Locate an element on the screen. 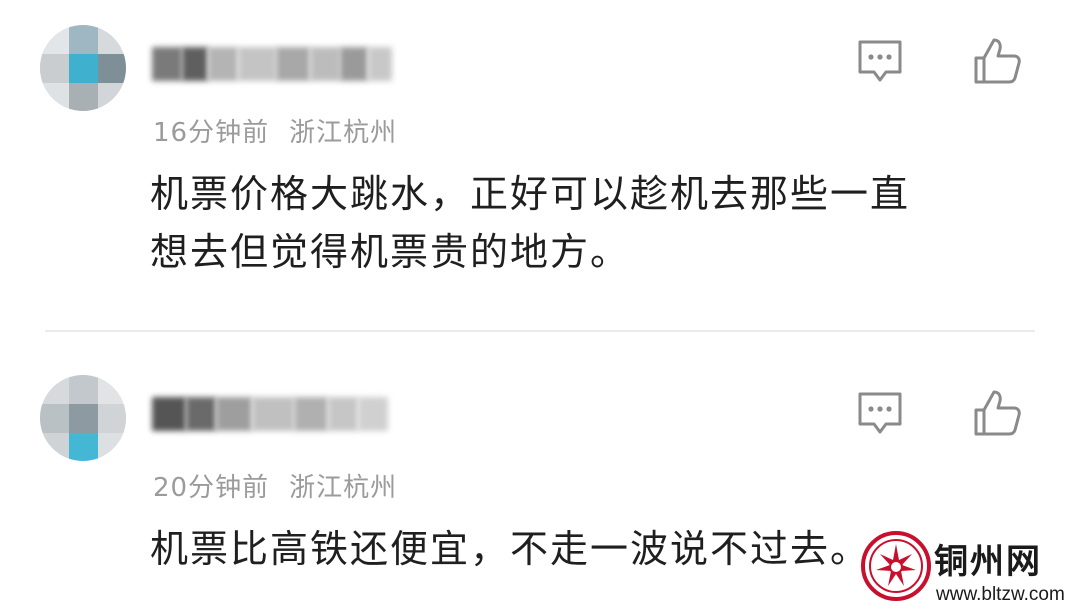 The image size is (1080, 613). watermark-title: 铜州网 is located at coordinates (988, 562).